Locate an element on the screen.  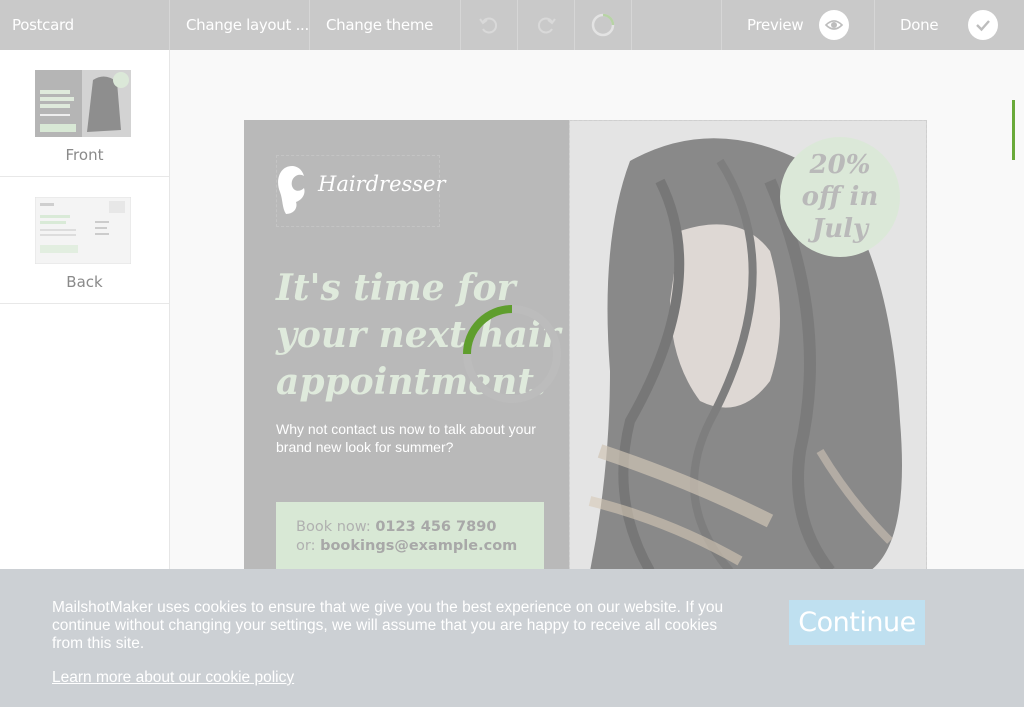
redo-icon is located at coordinates (547, 25).